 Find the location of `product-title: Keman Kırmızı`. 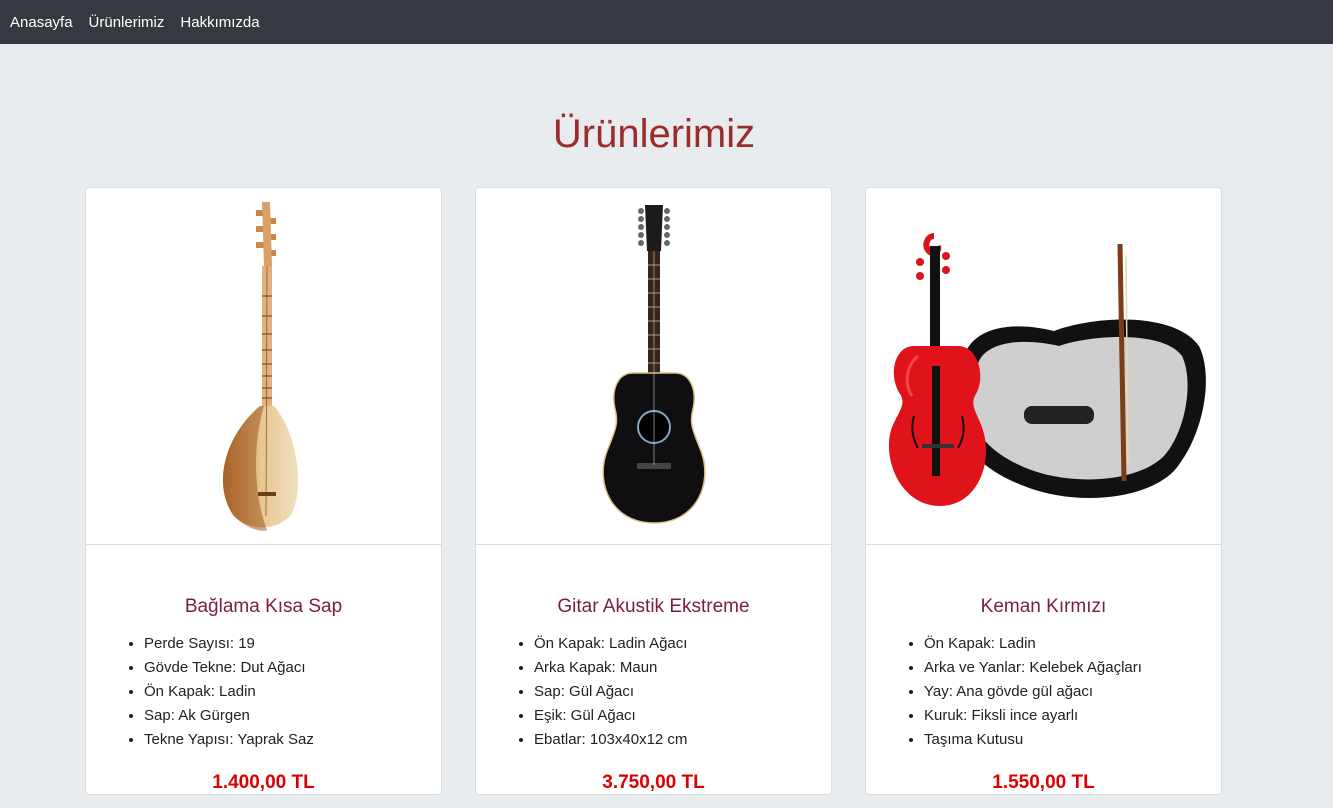

product-title: Keman Kırmızı is located at coordinates (1043, 606).